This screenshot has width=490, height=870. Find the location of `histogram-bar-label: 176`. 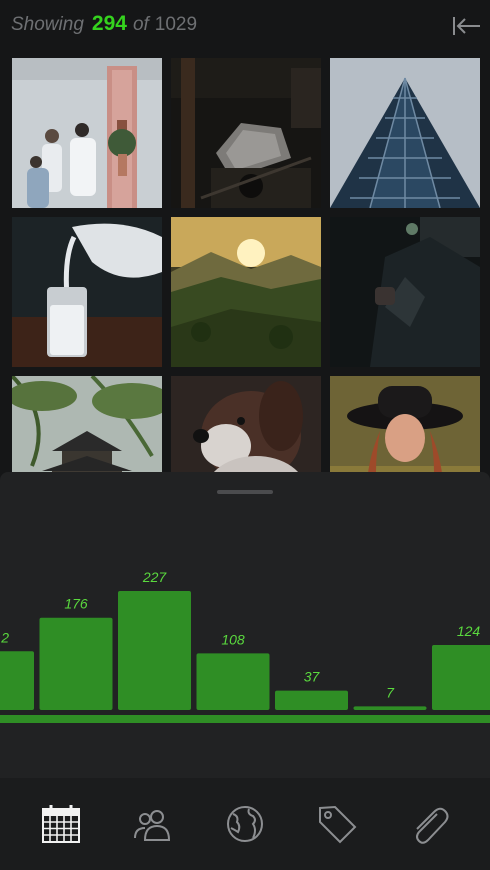

histogram-bar-label: 176 is located at coordinates (76, 604).